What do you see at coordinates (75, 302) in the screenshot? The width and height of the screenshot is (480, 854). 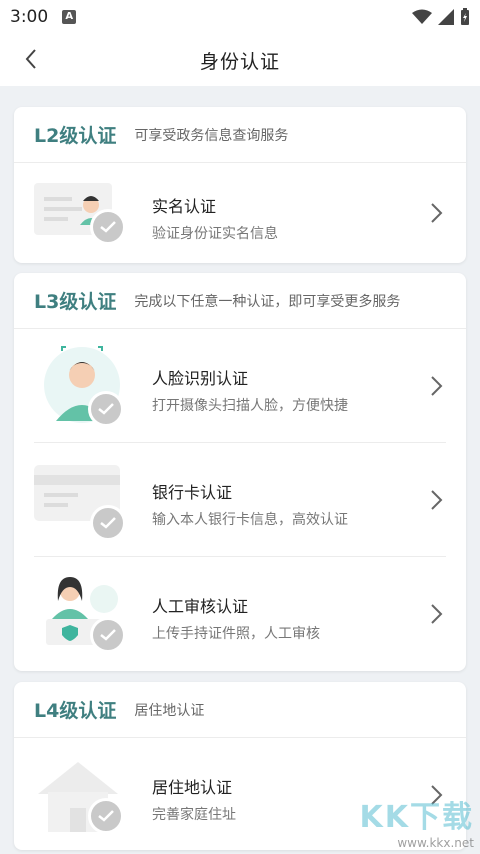 I see `level-label: L3级认证` at bounding box center [75, 302].